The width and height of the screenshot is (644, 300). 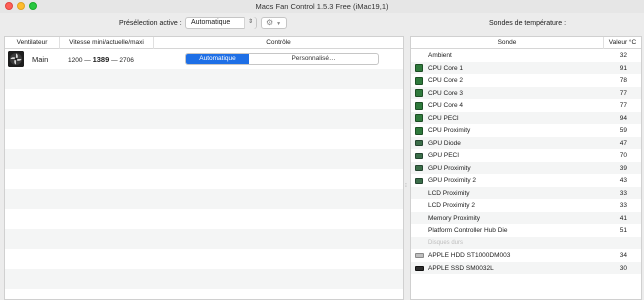 I want to click on preset-select: Automatique ⇕, so click(x=221, y=23).